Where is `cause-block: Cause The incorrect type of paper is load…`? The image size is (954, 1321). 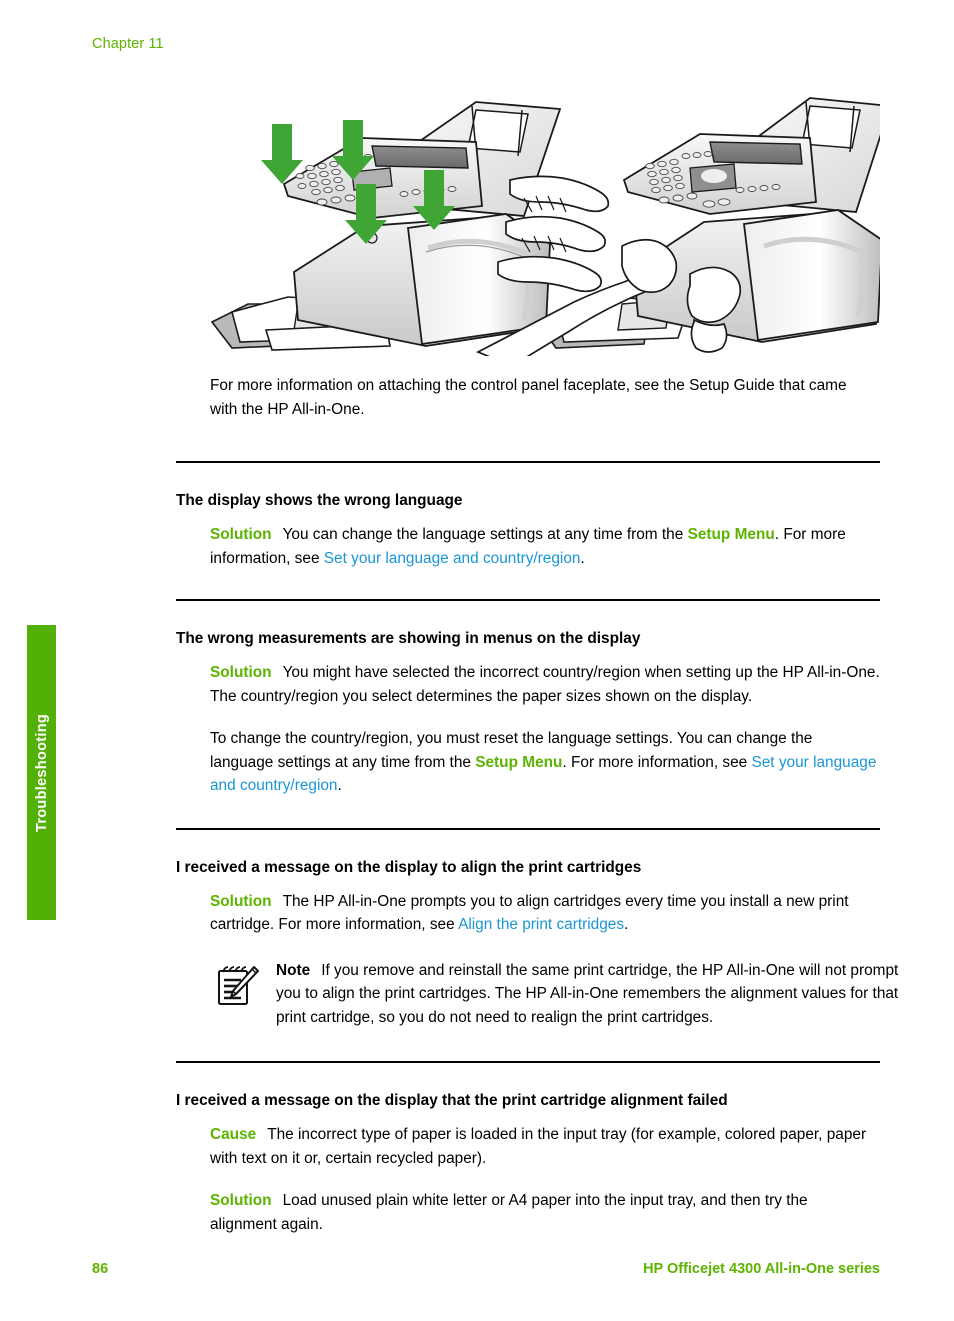 cause-block: Cause The incorrect type of paper is load… is located at coordinates (542, 1146).